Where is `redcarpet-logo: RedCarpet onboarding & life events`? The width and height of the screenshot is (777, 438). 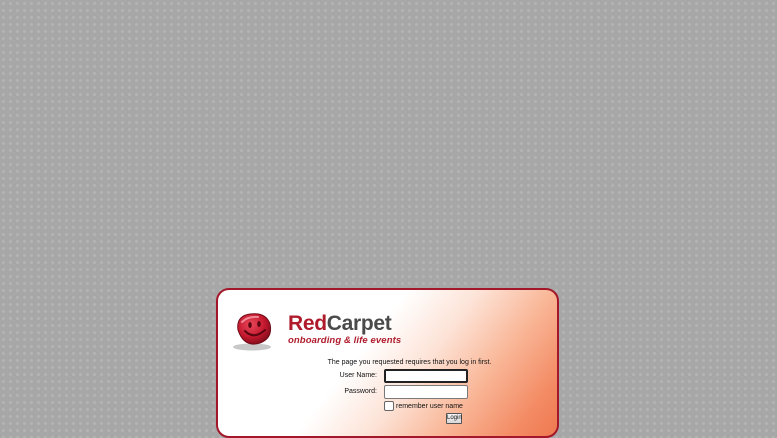 redcarpet-logo: RedCarpet onboarding & life events is located at coordinates (316, 330).